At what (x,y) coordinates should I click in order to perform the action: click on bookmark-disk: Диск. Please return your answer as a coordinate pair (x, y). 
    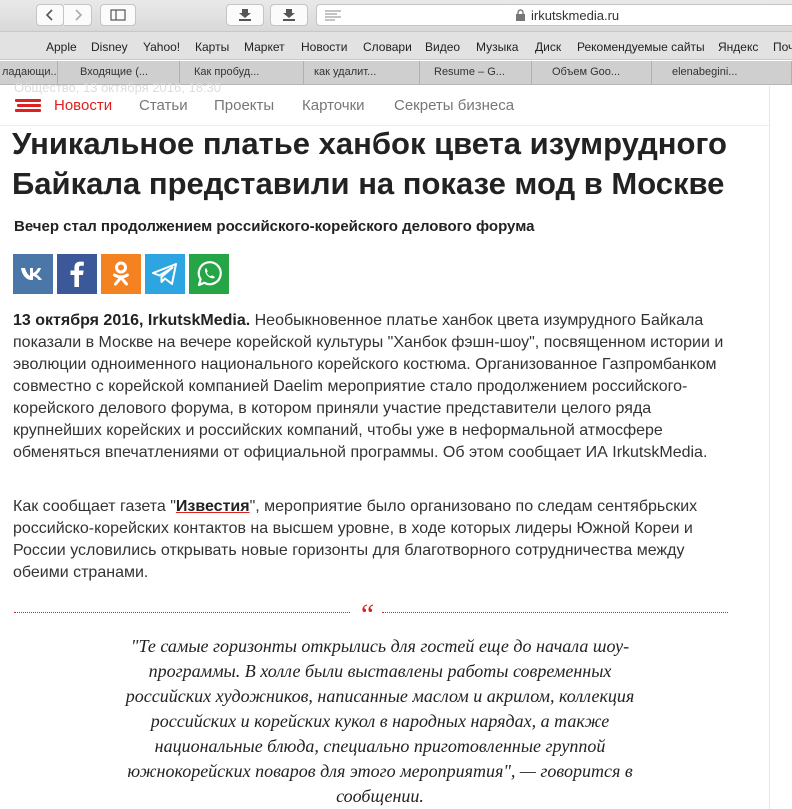
    Looking at the image, I should click on (548, 47).